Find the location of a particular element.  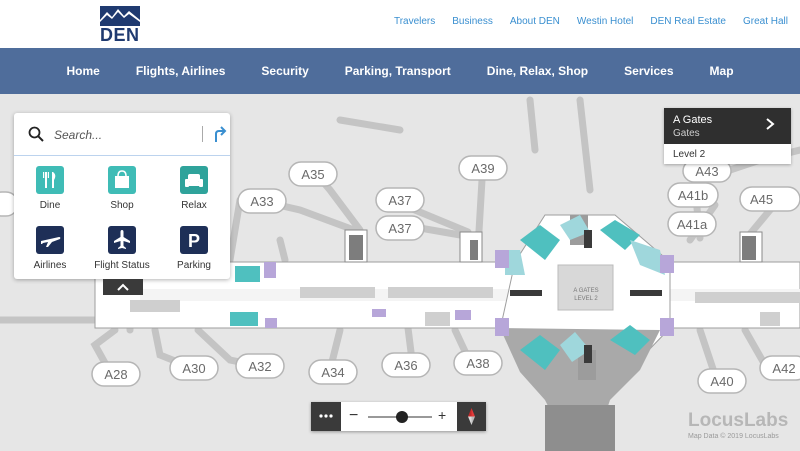

category-label: Relax is located at coordinates (194, 205).